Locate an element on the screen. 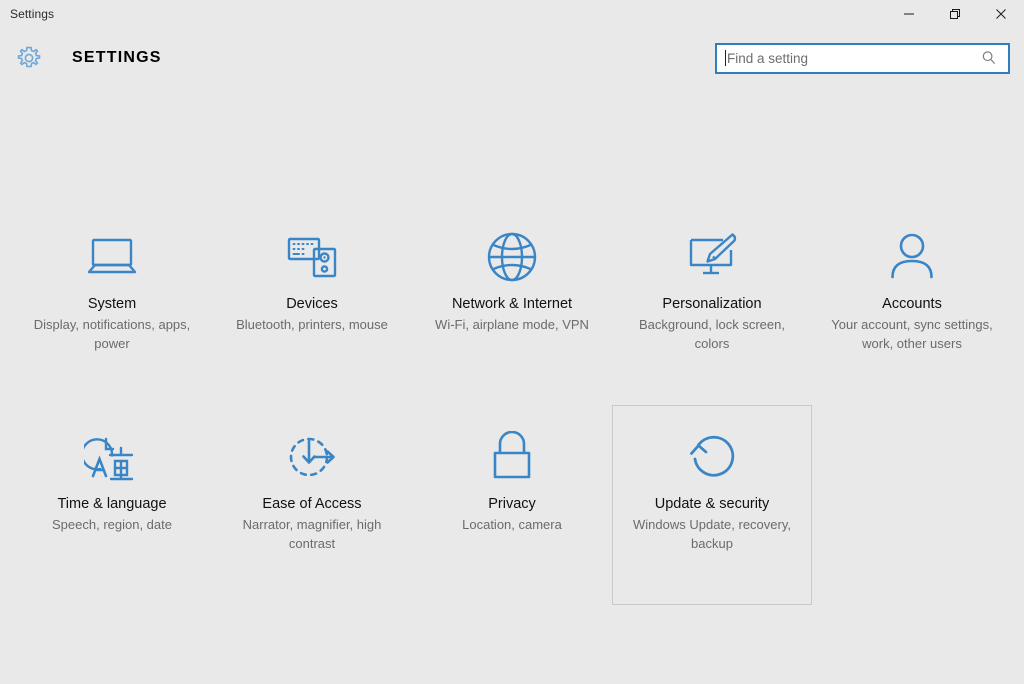  laptop-icon is located at coordinates (112, 257).